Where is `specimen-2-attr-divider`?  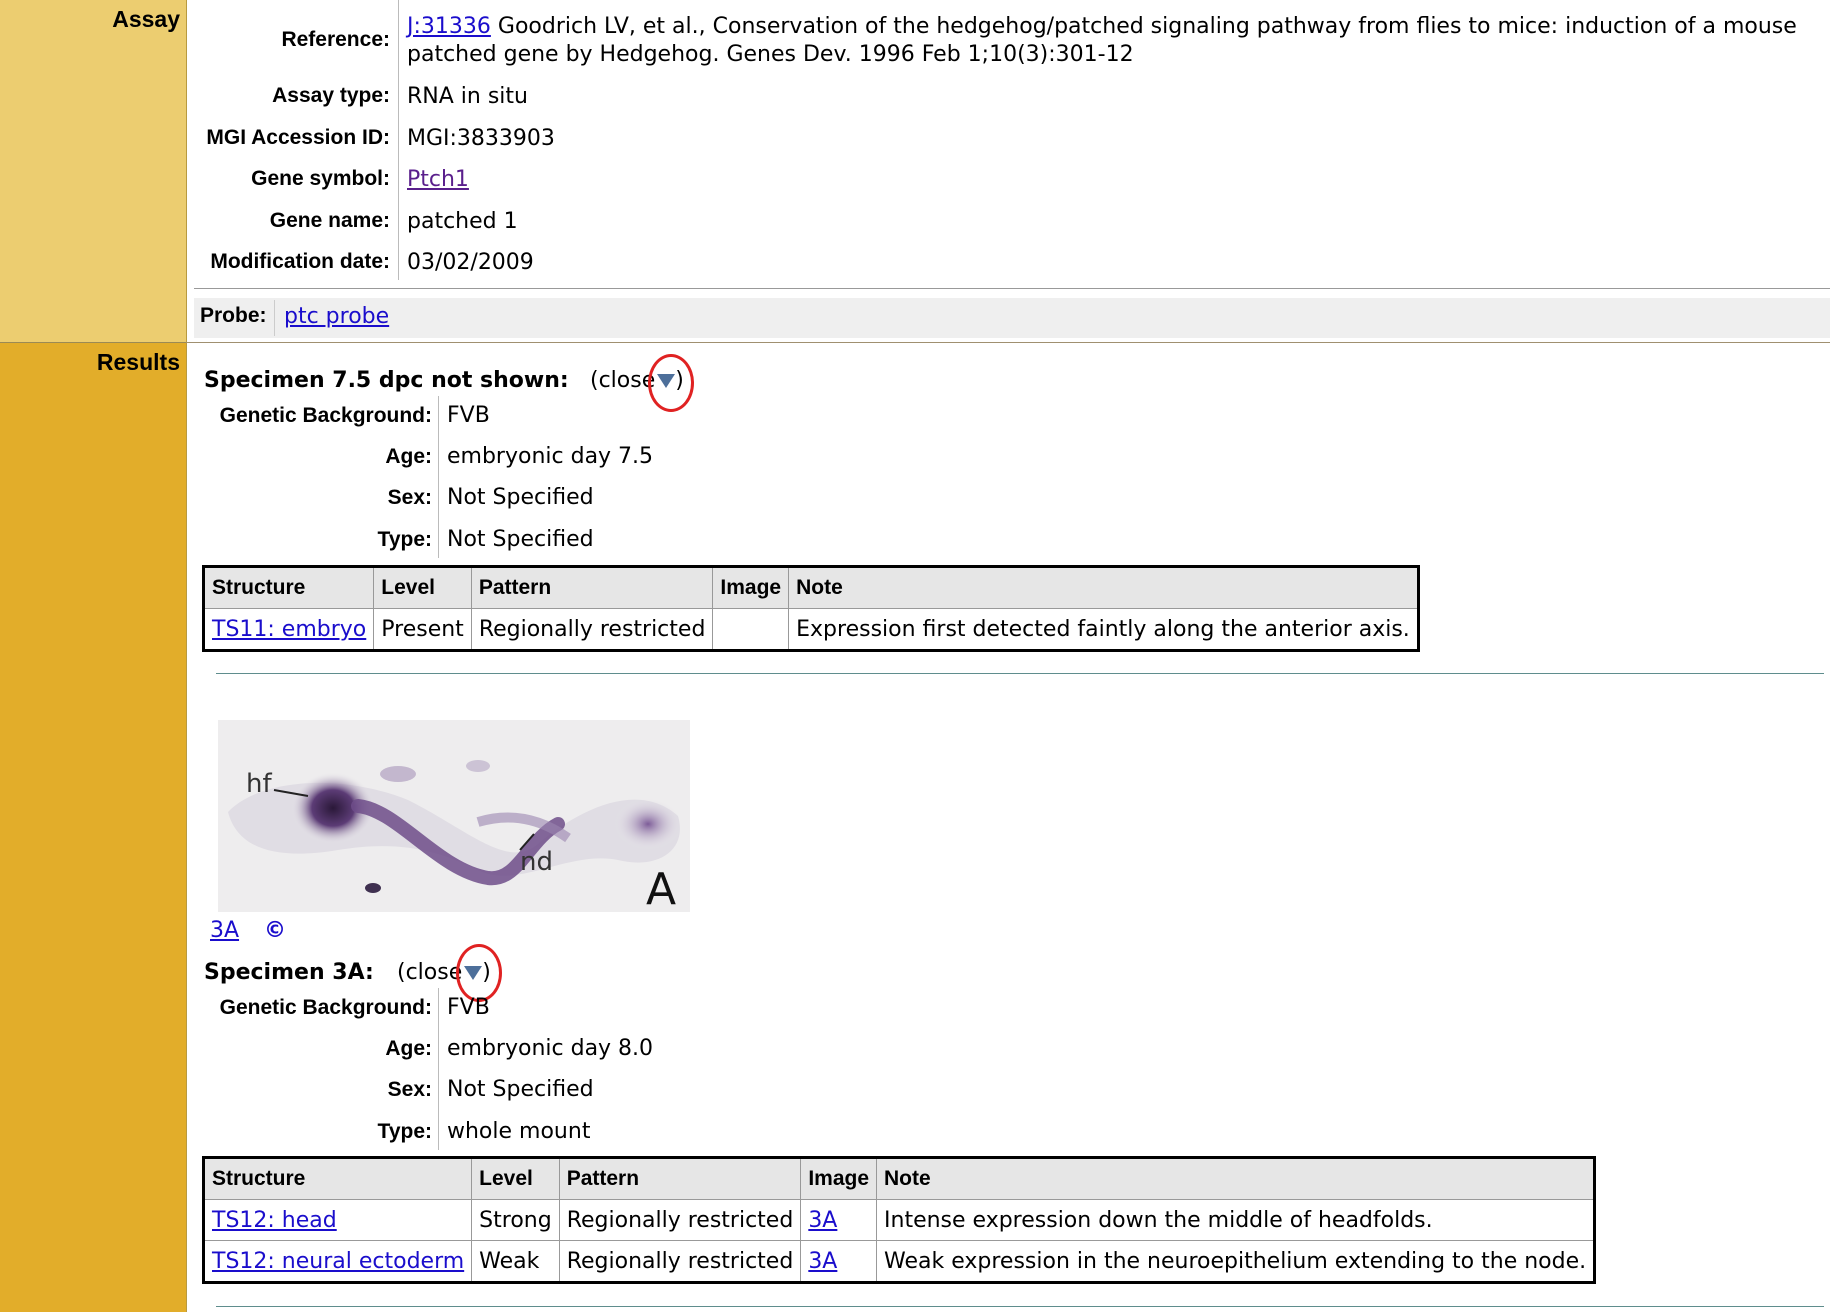
specimen-2-attr-divider is located at coordinates (438, 1069).